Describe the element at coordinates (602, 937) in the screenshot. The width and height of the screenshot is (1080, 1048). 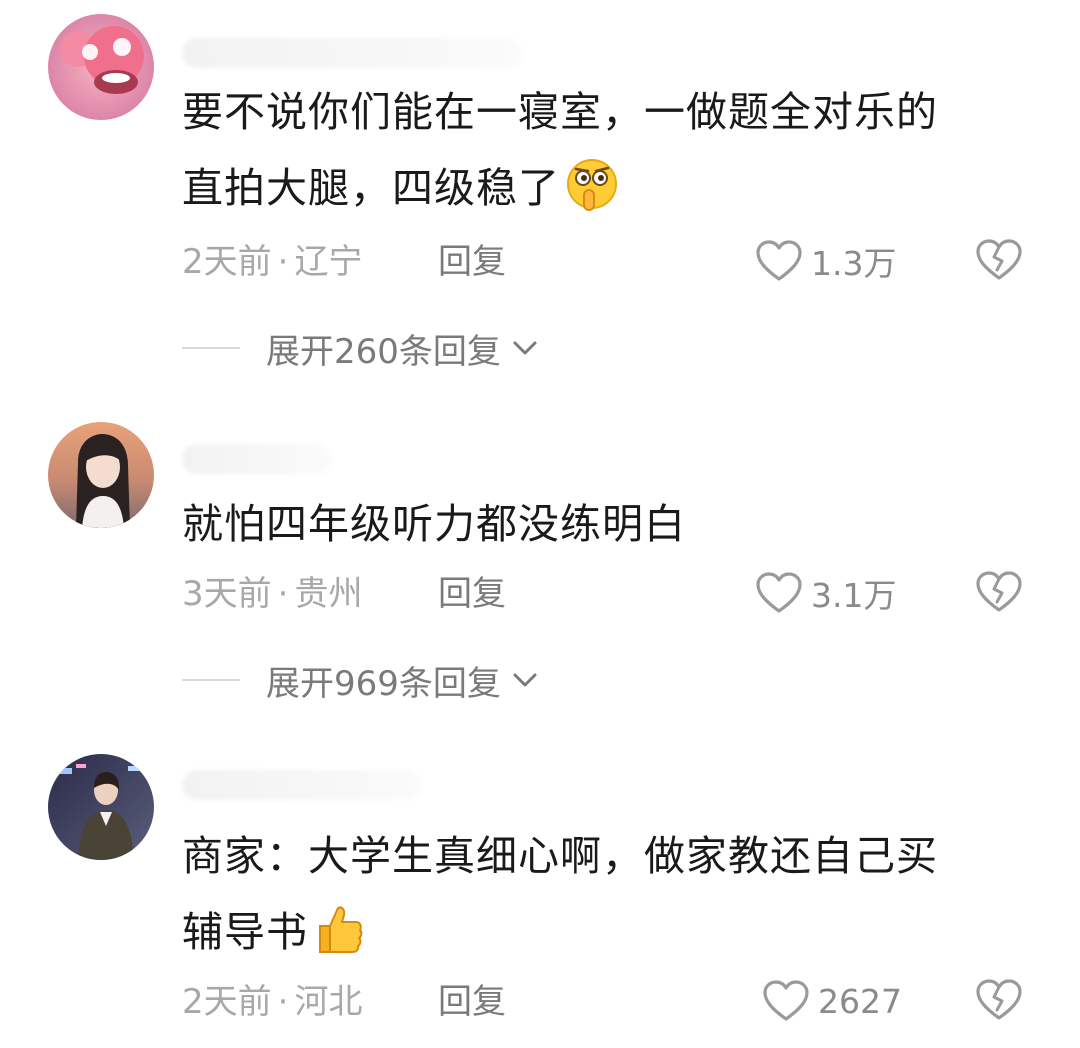
I see `comment-line: 辅导书` at that location.